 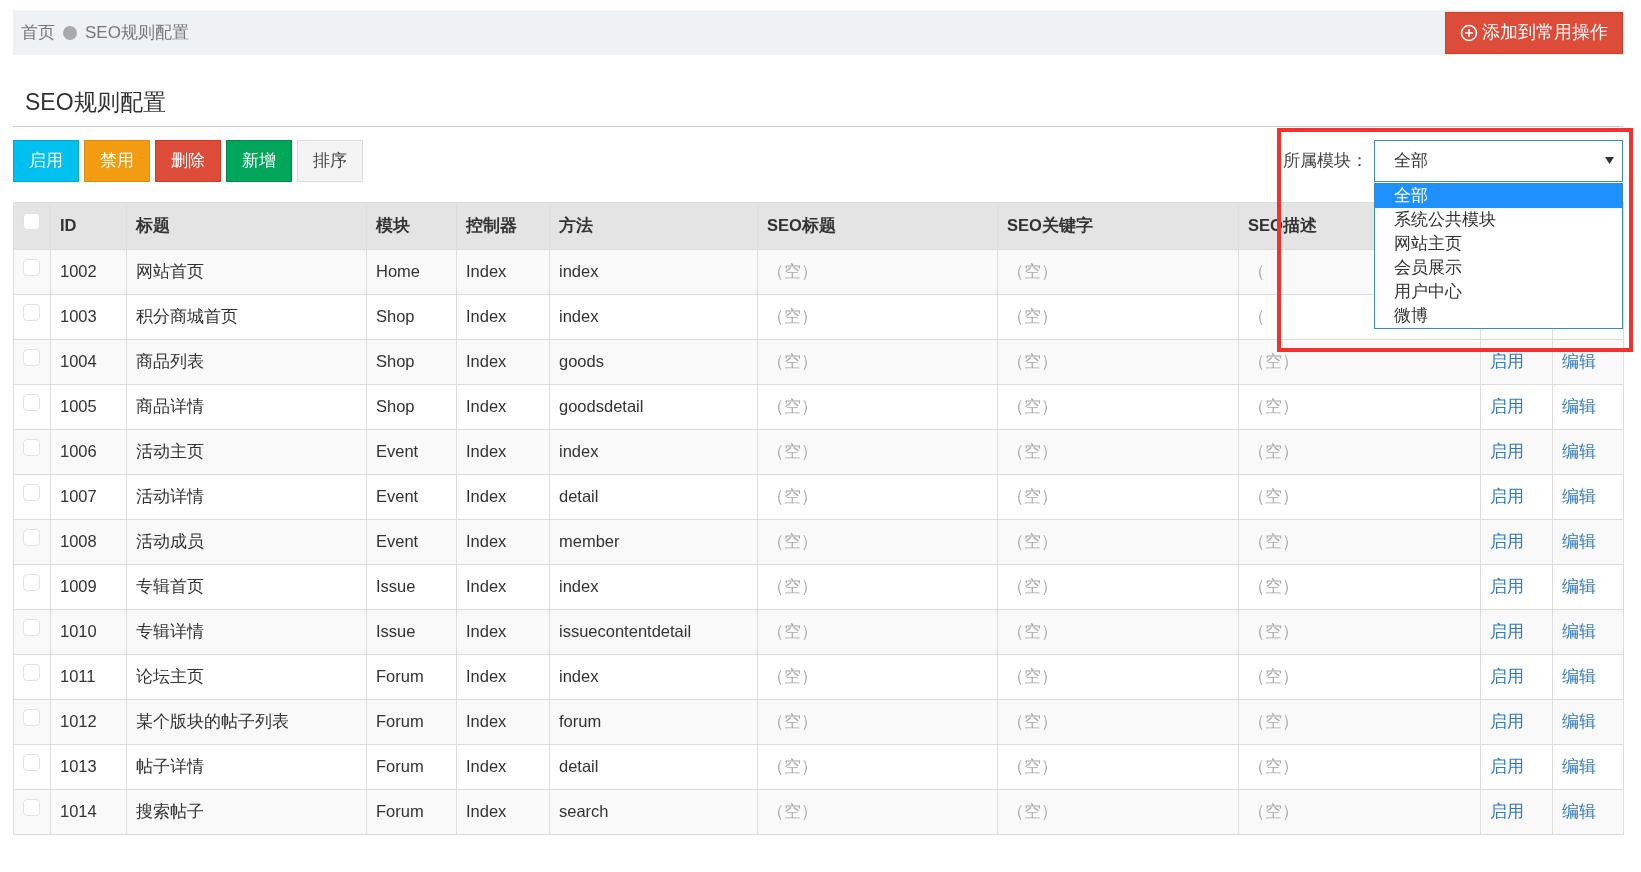 What do you see at coordinates (188, 160) in the screenshot?
I see `toolbar-button: 删除` at bounding box center [188, 160].